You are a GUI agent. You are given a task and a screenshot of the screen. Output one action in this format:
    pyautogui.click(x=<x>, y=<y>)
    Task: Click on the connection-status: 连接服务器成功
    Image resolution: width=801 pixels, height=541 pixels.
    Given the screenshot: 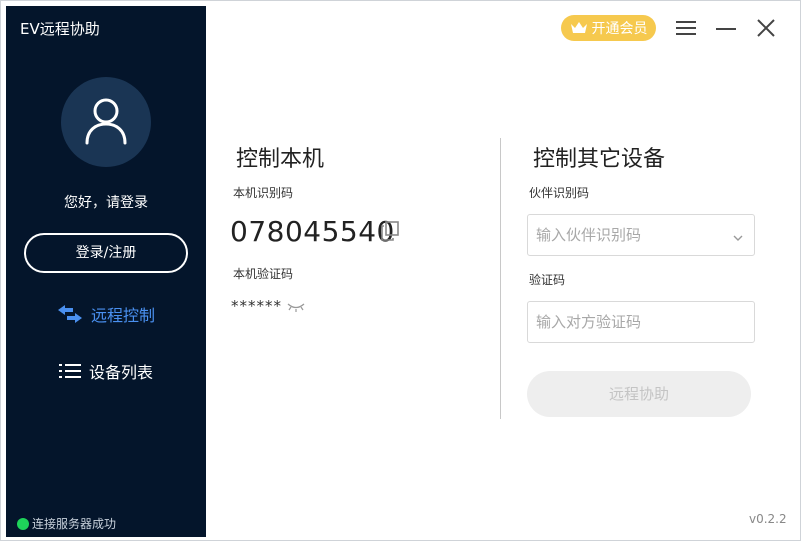 What is the action you would take?
    pyautogui.click(x=66, y=523)
    